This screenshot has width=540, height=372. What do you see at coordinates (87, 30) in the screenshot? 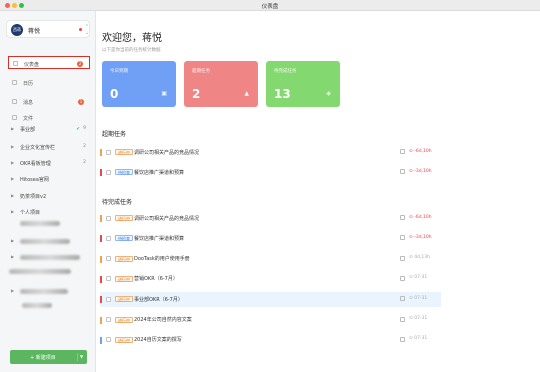
I see `updown-chevron-icon: ⌃ ⌄` at bounding box center [87, 30].